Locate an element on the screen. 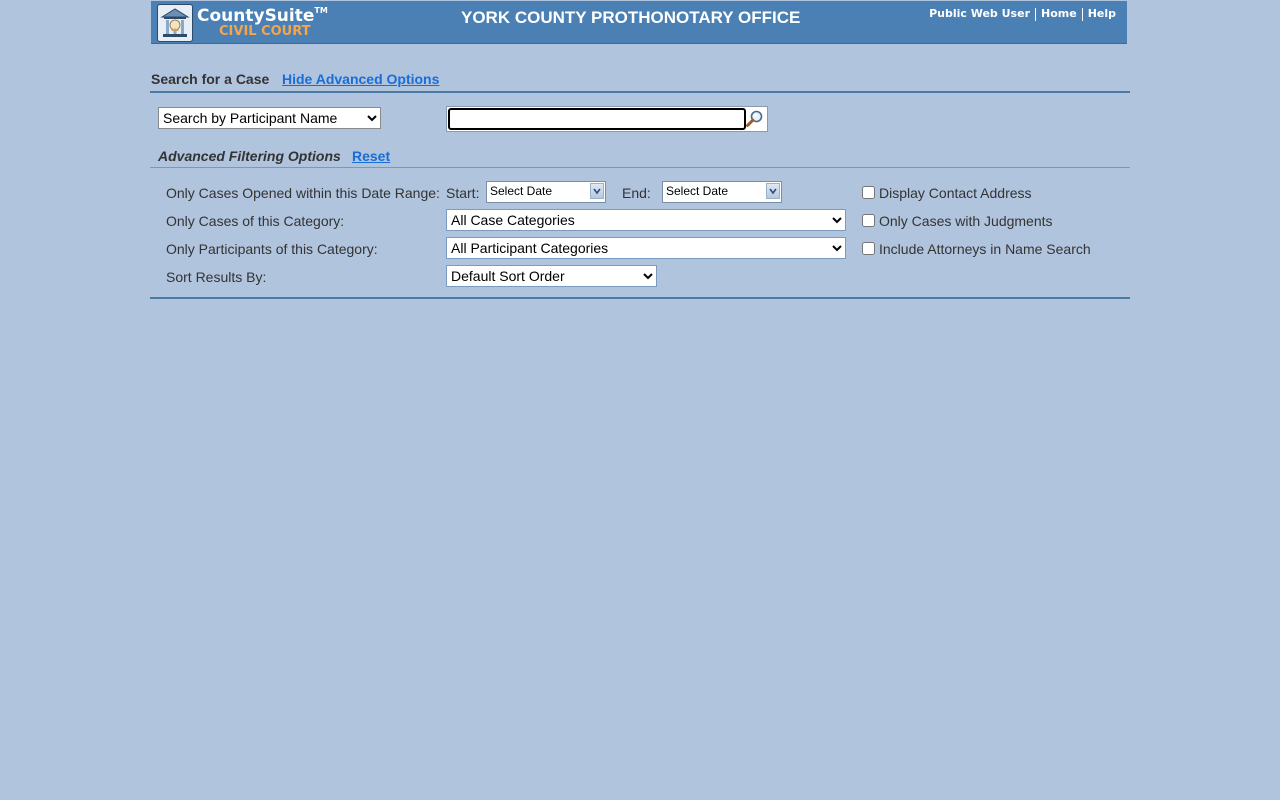 This screenshot has width=1280, height=800. search-type-select: Search by Participant Name is located at coordinates (269, 118).